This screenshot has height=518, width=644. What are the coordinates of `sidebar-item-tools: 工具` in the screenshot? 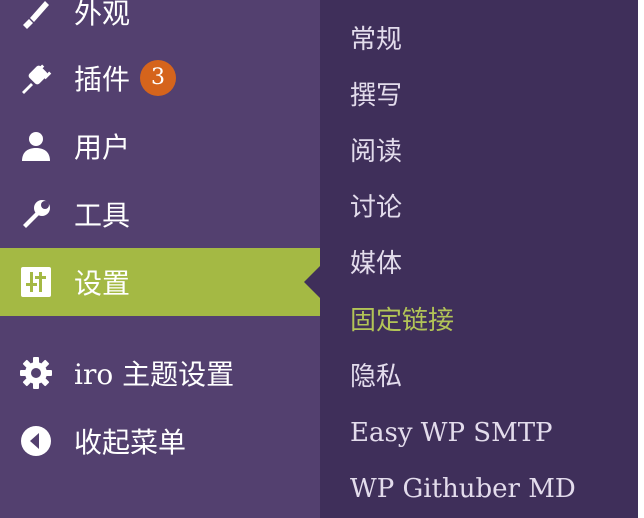 It's located at (160, 214).